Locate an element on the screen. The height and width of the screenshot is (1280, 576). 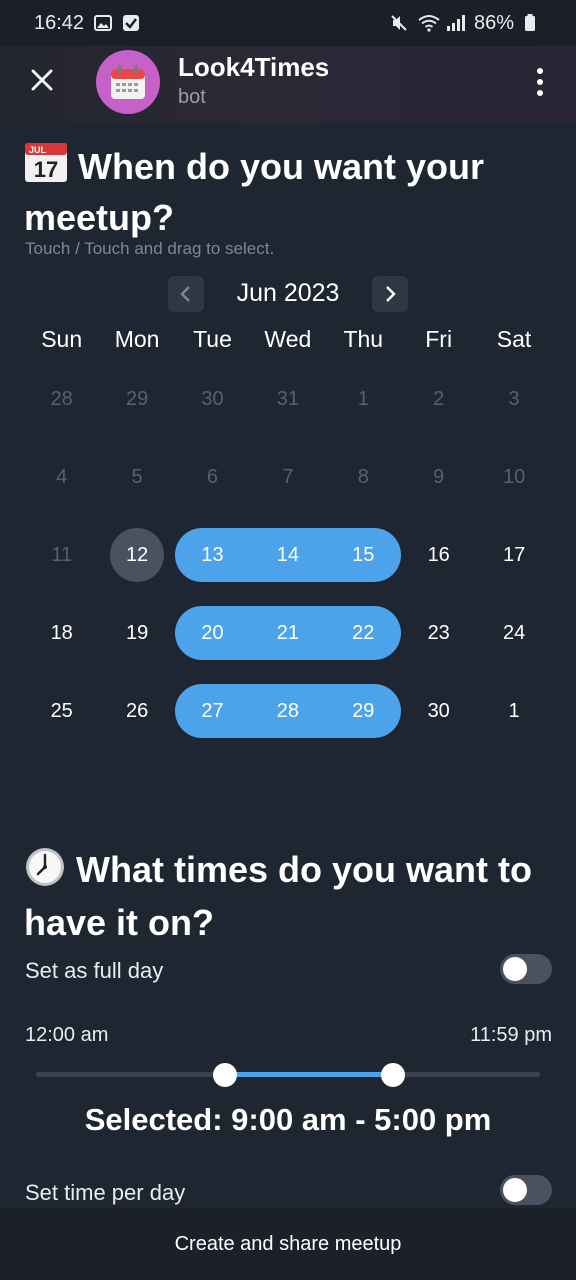
calendar-day: 4 is located at coordinates (61, 477).